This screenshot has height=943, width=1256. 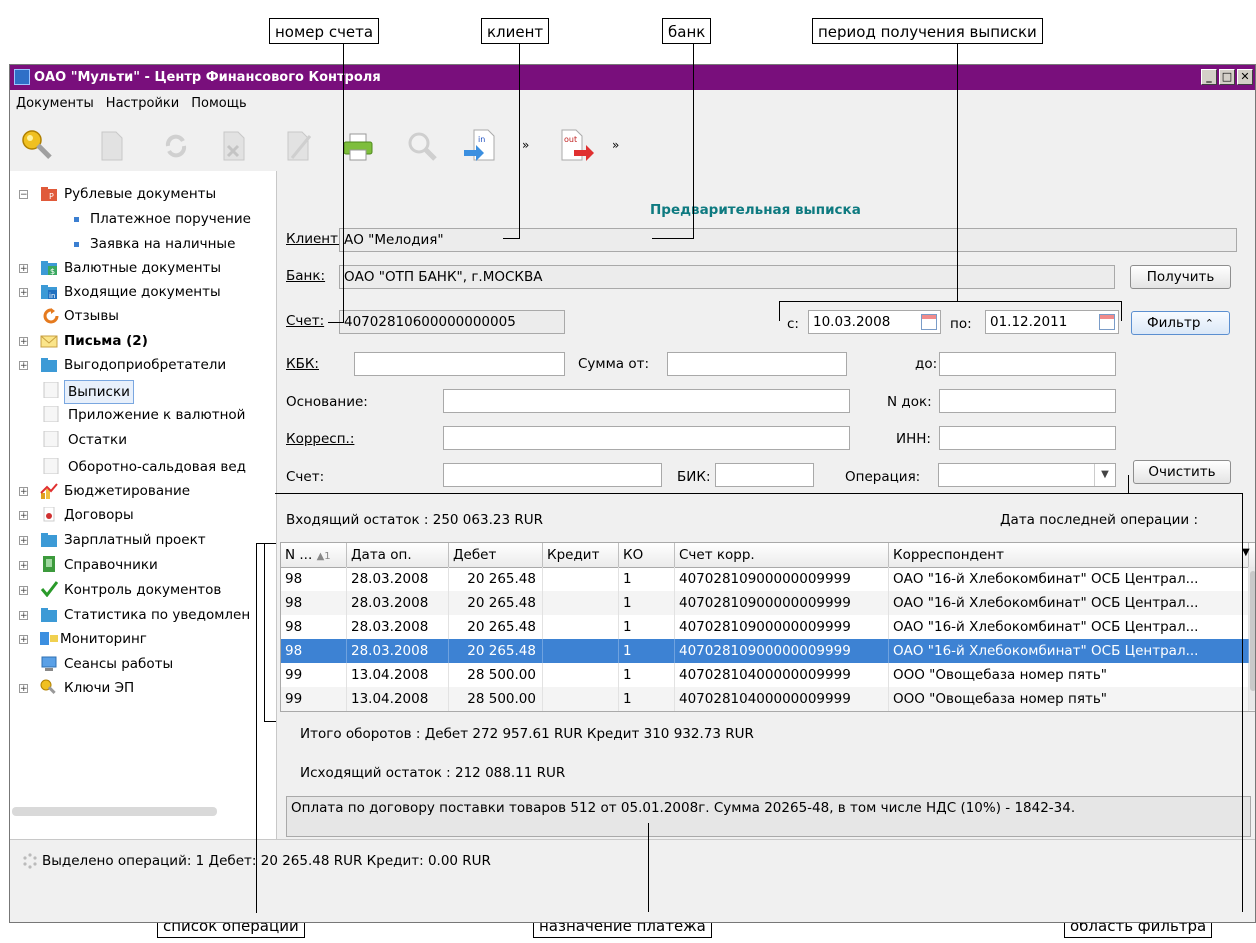 What do you see at coordinates (142, 103) in the screenshot?
I see `menu-settings: Настройки` at bounding box center [142, 103].